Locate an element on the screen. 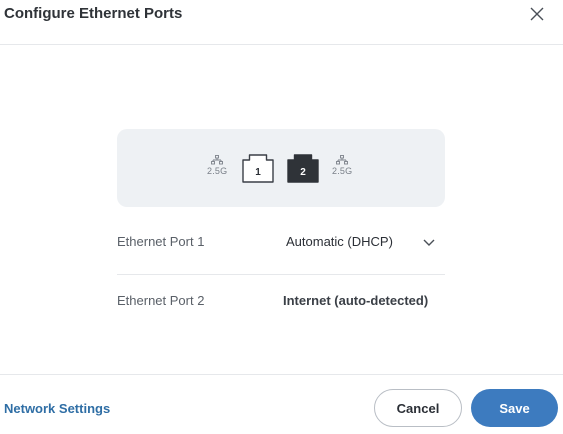 Image resolution: width=563 pixels, height=434 pixels. ethernet-port-2-row: Ethernet Port 2 Internet (auto-detected) is located at coordinates (281, 303).